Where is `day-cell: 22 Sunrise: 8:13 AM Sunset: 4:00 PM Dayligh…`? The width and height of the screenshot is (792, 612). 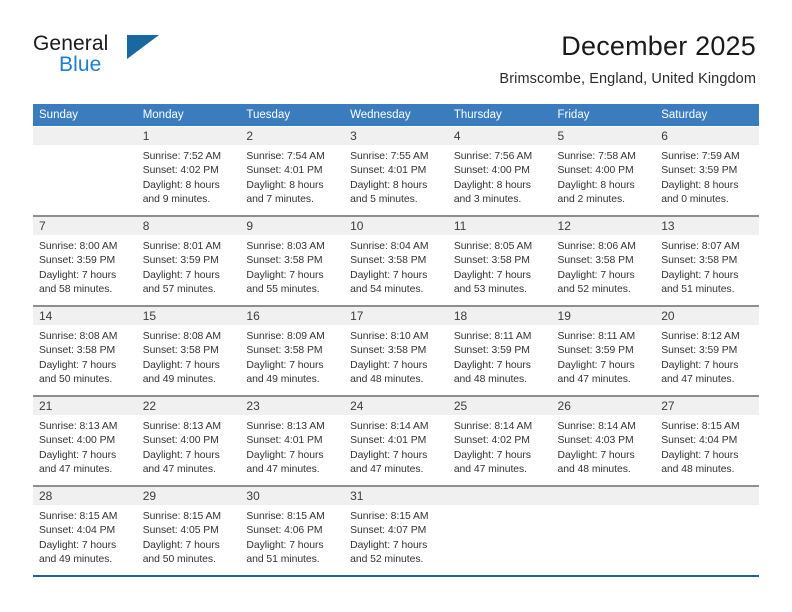
day-cell: 22 Sunrise: 8:13 AM Sunset: 4:00 PM Dayligh… is located at coordinates (188, 441).